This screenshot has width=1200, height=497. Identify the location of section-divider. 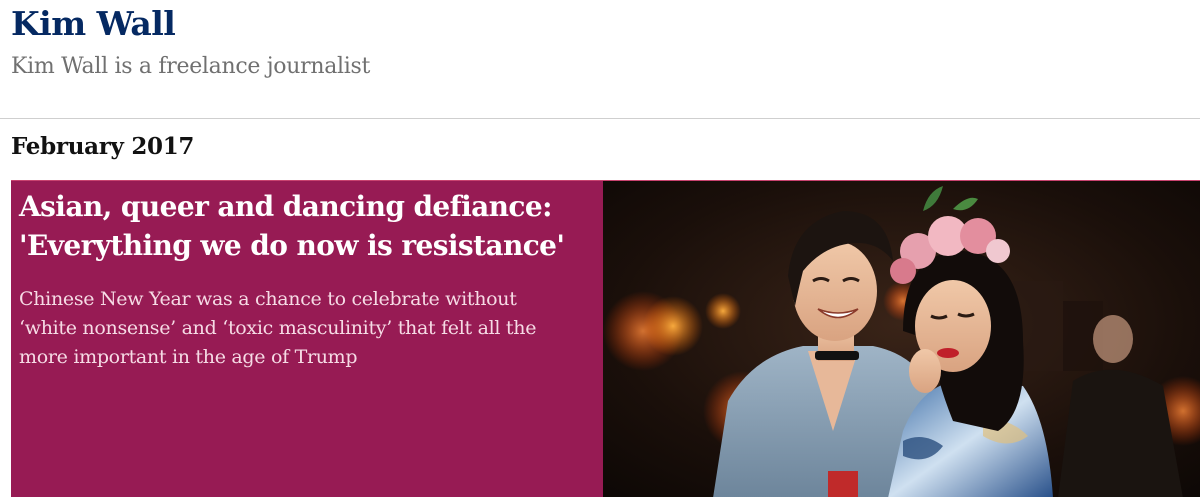
(600, 118).